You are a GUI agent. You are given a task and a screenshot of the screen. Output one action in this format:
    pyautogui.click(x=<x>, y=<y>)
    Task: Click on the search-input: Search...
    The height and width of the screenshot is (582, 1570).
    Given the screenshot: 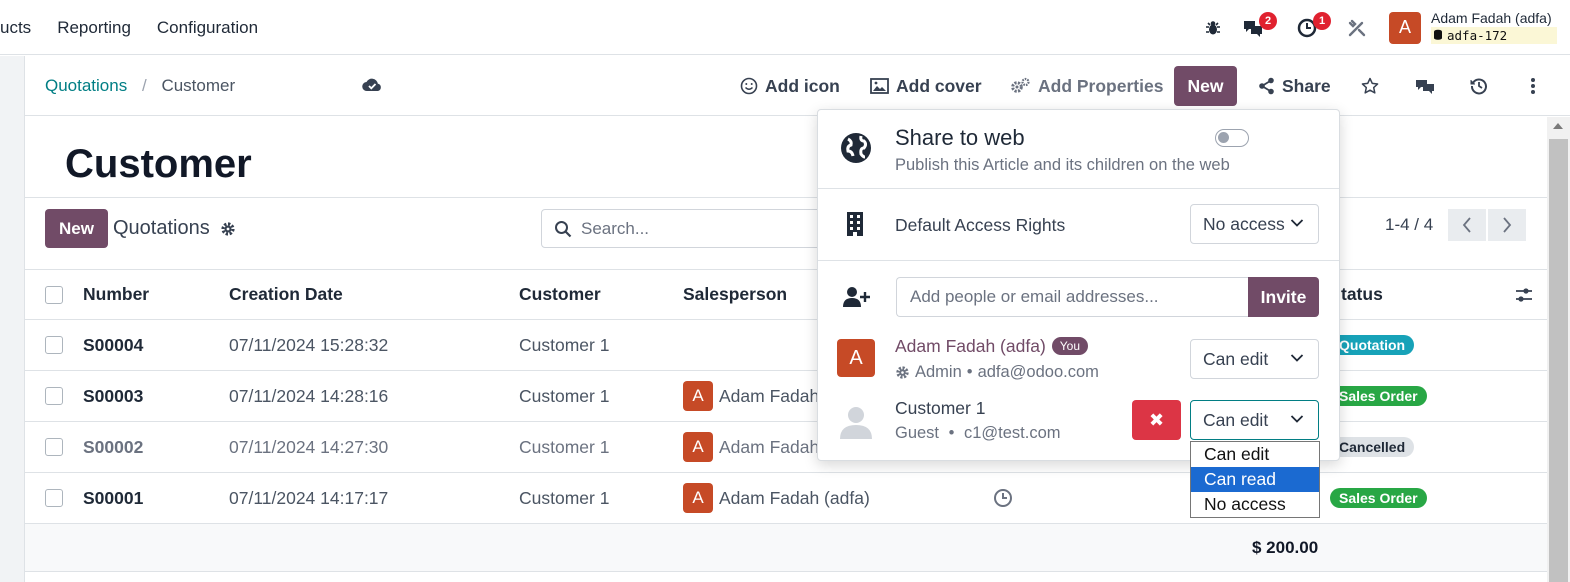 What is the action you would take?
    pyautogui.click(x=701, y=228)
    